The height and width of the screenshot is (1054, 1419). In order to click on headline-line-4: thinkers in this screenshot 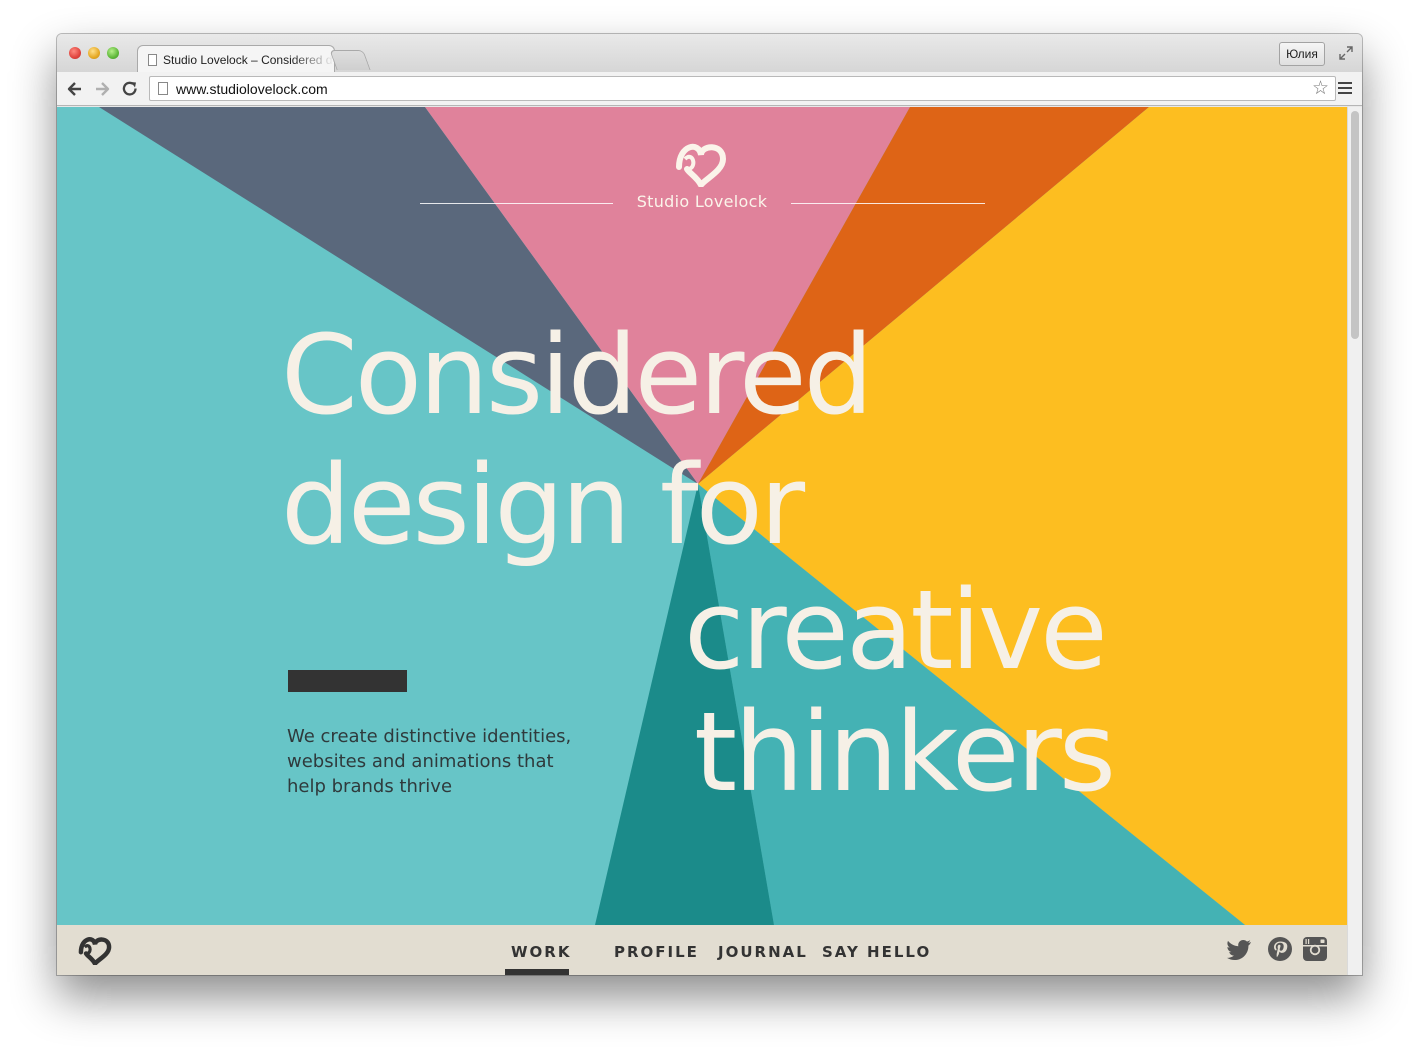, I will do `click(905, 752)`.